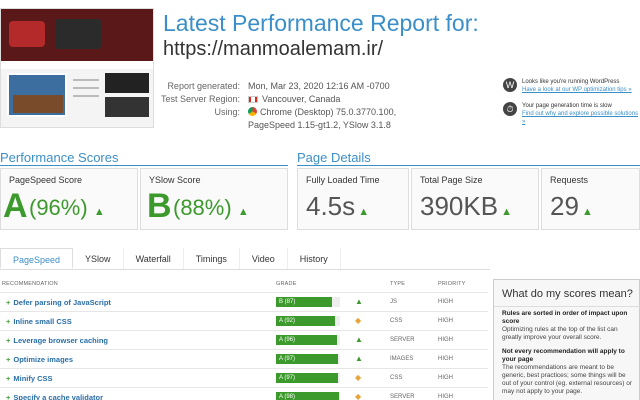  What do you see at coordinates (331, 206) in the screenshot?
I see `fully-loaded-value: 4.5s` at bounding box center [331, 206].